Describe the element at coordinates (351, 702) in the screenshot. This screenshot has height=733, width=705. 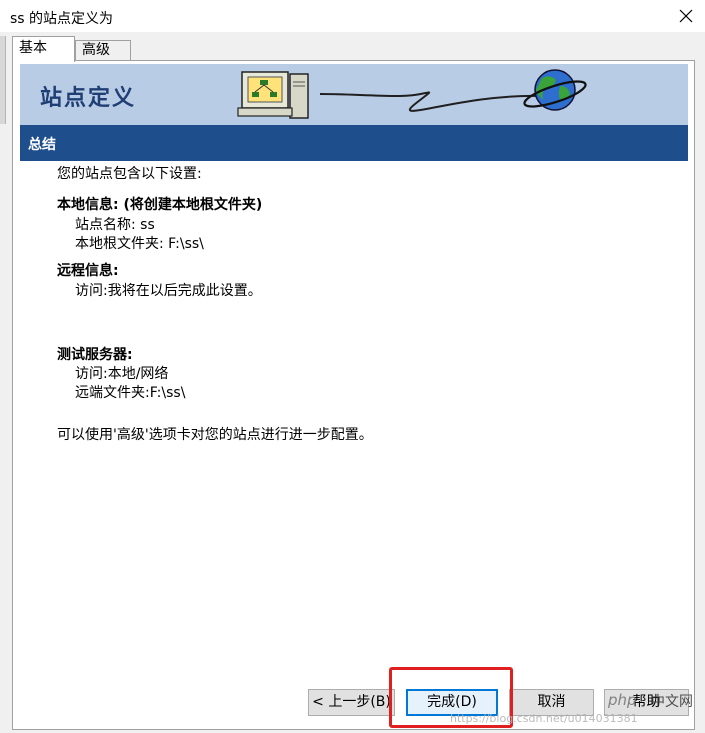
I see `back-button: < 上一步(B)` at that location.